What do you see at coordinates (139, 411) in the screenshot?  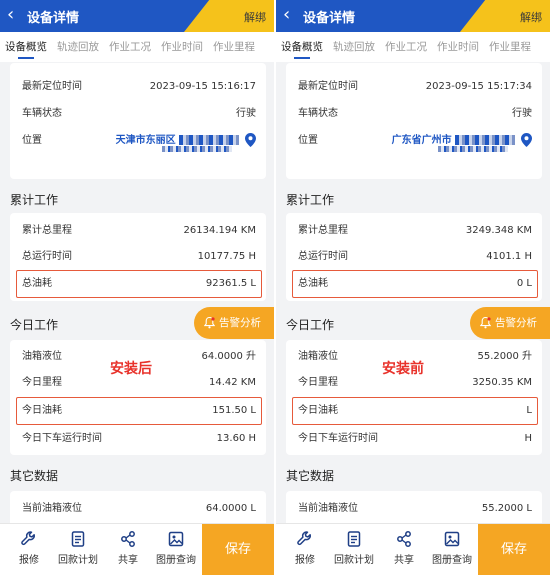 I see `row-today-fuel: 今日油耗 151.50 L` at bounding box center [139, 411].